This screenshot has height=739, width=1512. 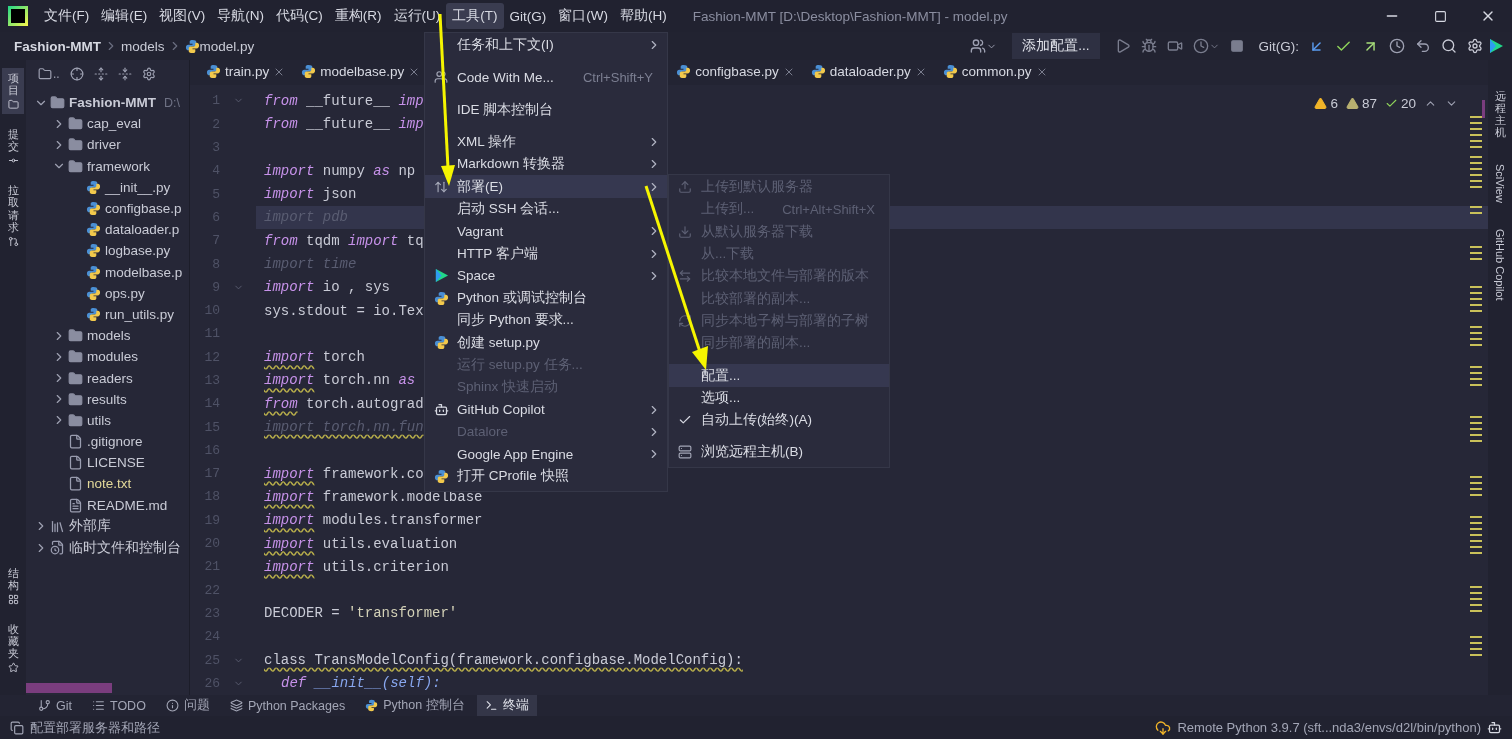 What do you see at coordinates (143, 46) in the screenshot?
I see `breadcrumb: models` at bounding box center [143, 46].